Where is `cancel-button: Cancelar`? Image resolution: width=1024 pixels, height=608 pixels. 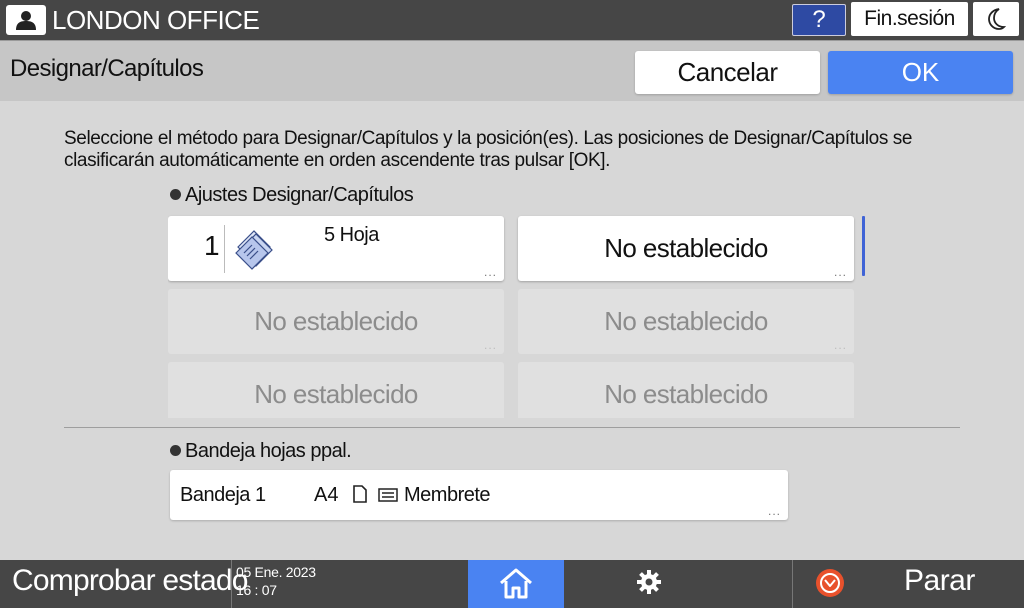
cancel-button: Cancelar is located at coordinates (727, 72).